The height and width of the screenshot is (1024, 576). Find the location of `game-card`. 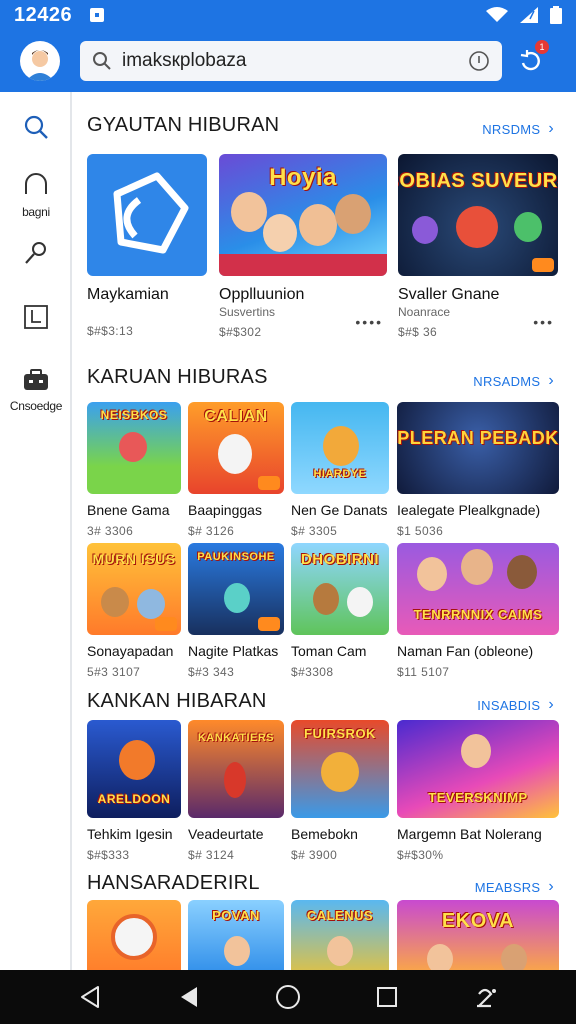

game-card is located at coordinates (134, 935).